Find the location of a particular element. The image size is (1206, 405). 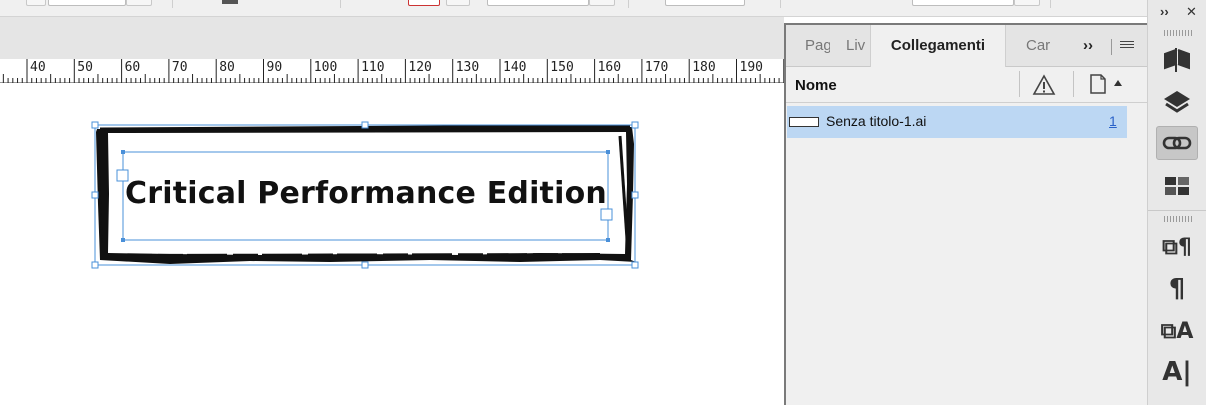

dock-header: ›› ✕ is located at coordinates (1177, 13).